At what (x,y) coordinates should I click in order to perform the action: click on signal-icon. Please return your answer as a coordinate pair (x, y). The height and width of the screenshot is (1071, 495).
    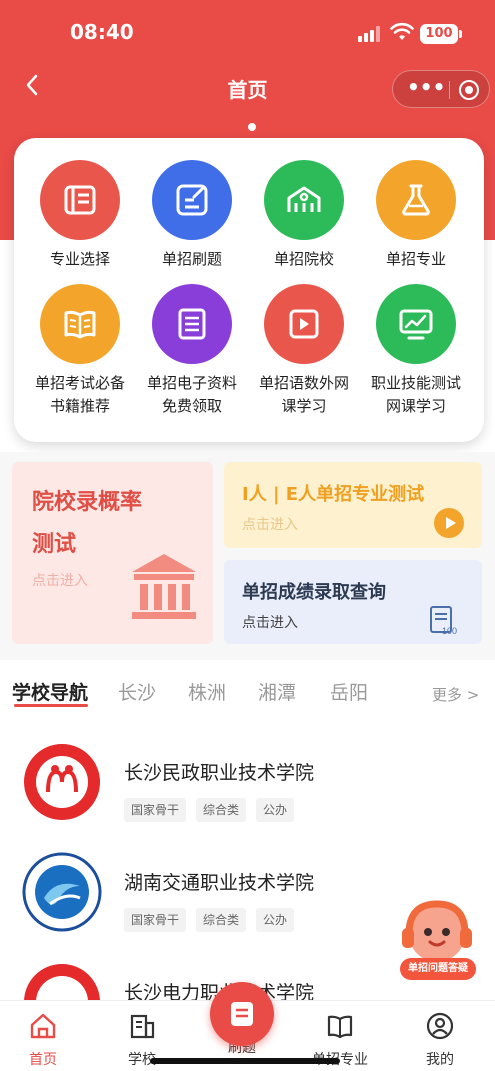
    Looking at the image, I should click on (371, 34).